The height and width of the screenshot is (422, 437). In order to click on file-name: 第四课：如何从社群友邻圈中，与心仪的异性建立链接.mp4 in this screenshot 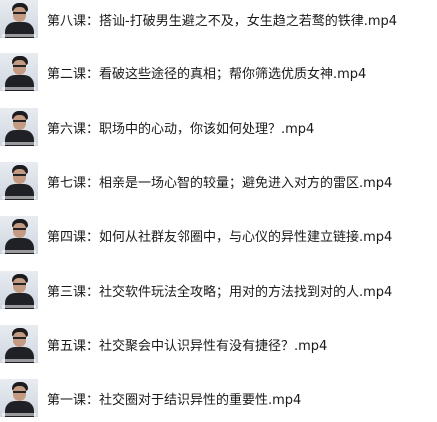, I will do `click(220, 237)`.